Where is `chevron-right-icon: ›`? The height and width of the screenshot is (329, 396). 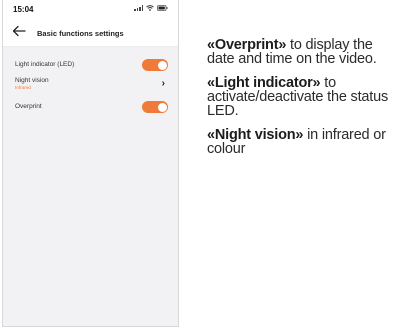 chevron-right-icon: › is located at coordinates (163, 84).